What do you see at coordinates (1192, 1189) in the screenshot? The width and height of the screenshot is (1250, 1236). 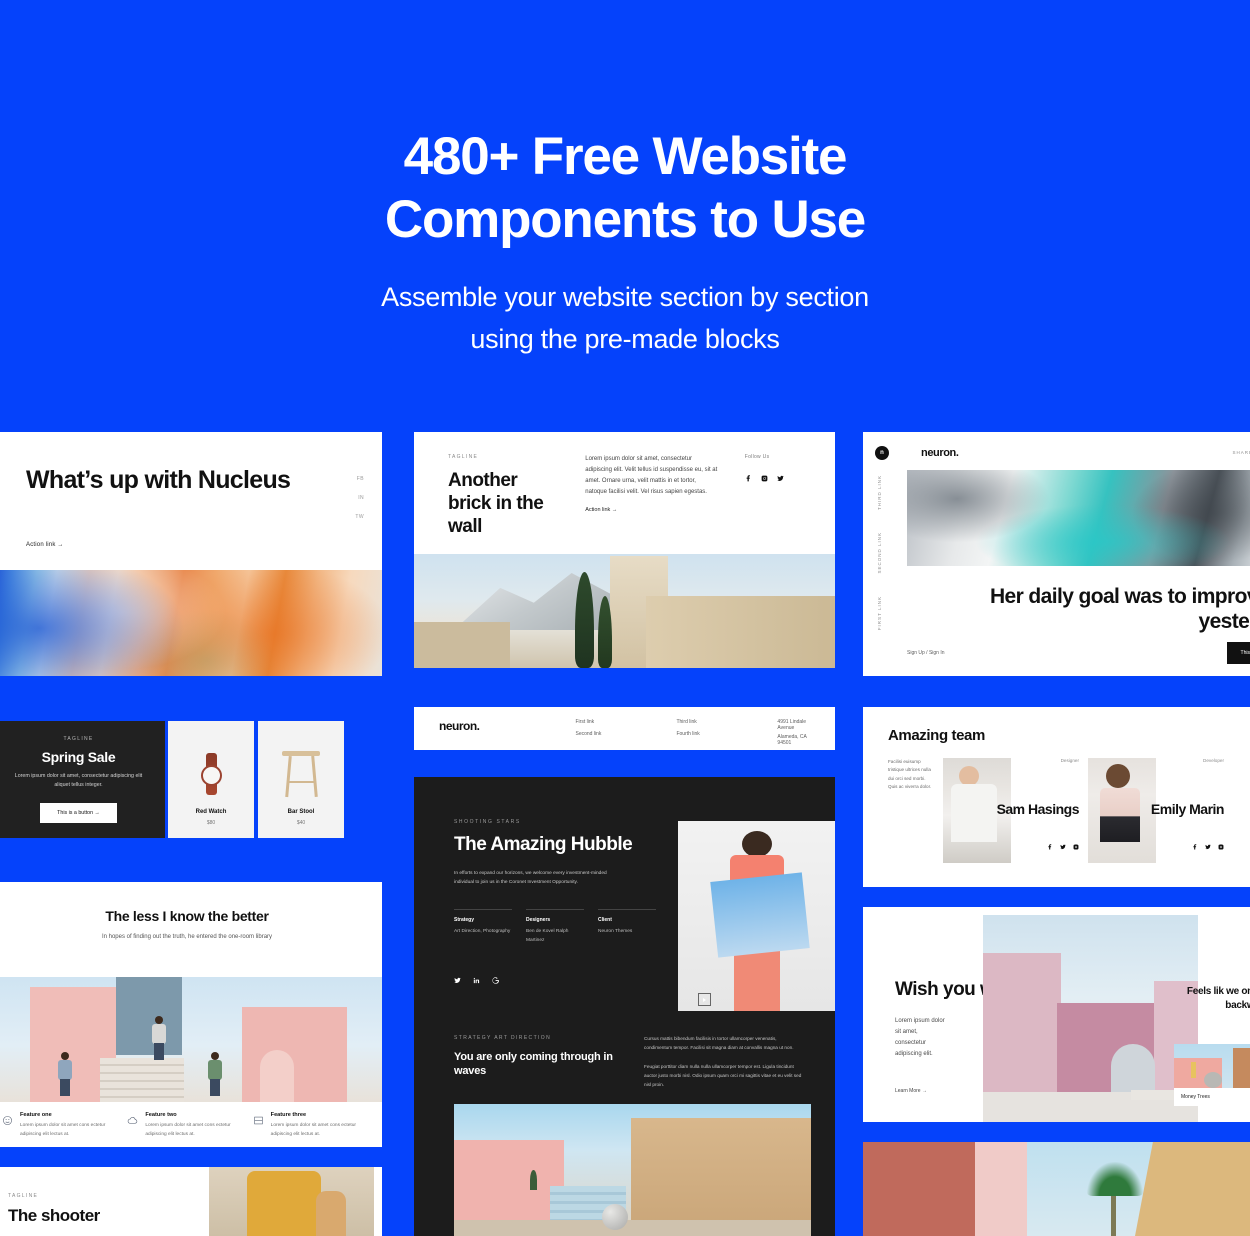 I see `tan-wall` at bounding box center [1192, 1189].